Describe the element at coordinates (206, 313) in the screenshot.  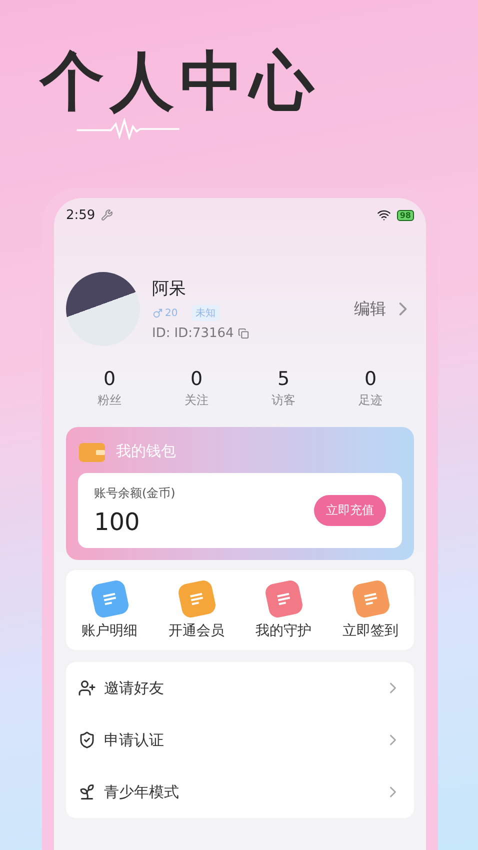
I see `gender-tag: 未知` at that location.